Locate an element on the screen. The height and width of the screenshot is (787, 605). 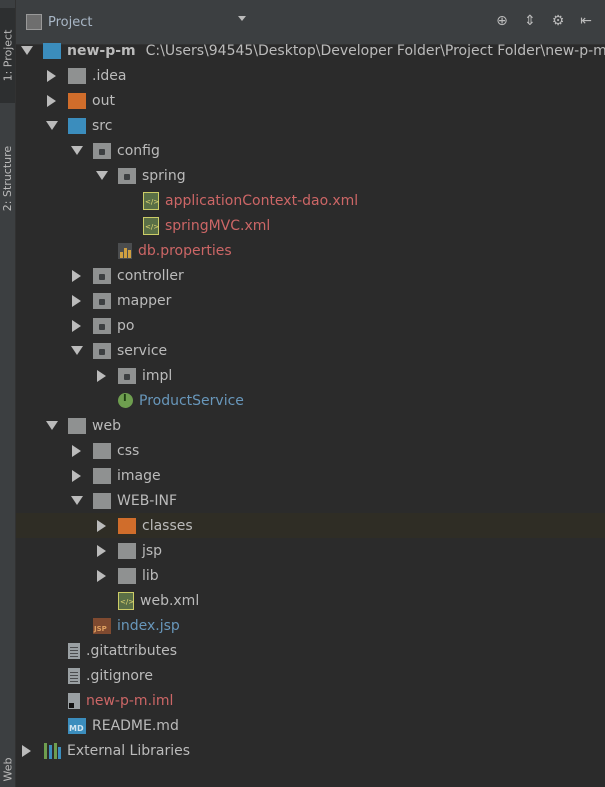
source-folder-icon is located at coordinates (77, 125).